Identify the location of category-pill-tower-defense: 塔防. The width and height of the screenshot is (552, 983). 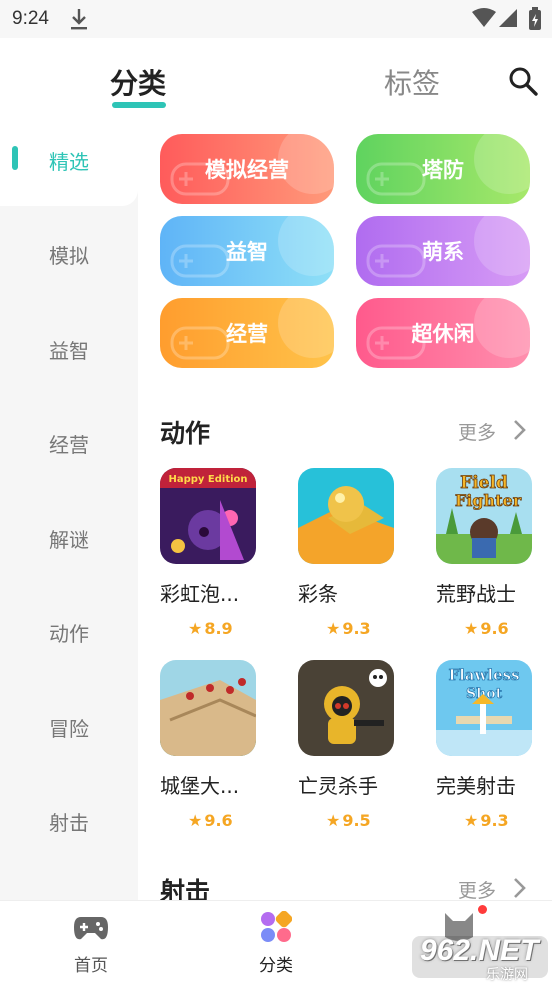
(443, 169).